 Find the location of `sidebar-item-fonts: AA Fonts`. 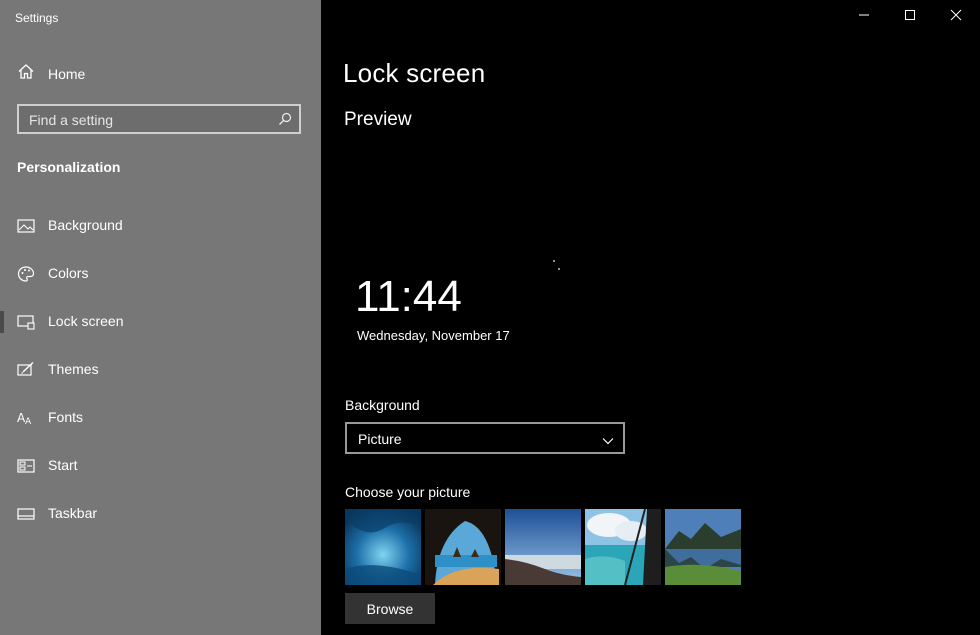

sidebar-item-fonts: AA Fonts is located at coordinates (160, 418).